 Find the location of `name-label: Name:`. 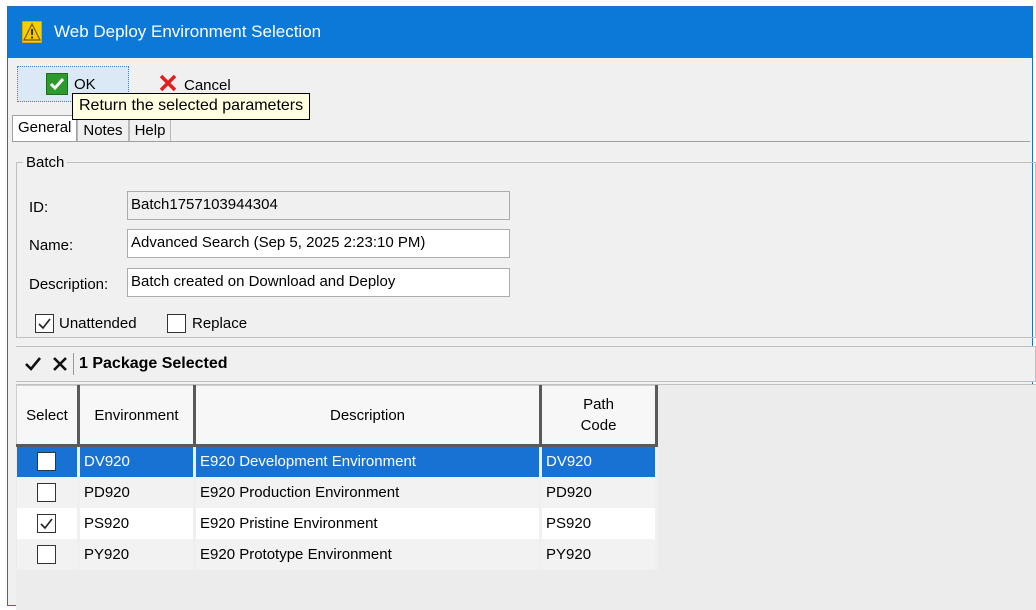

name-label: Name: is located at coordinates (51, 245).